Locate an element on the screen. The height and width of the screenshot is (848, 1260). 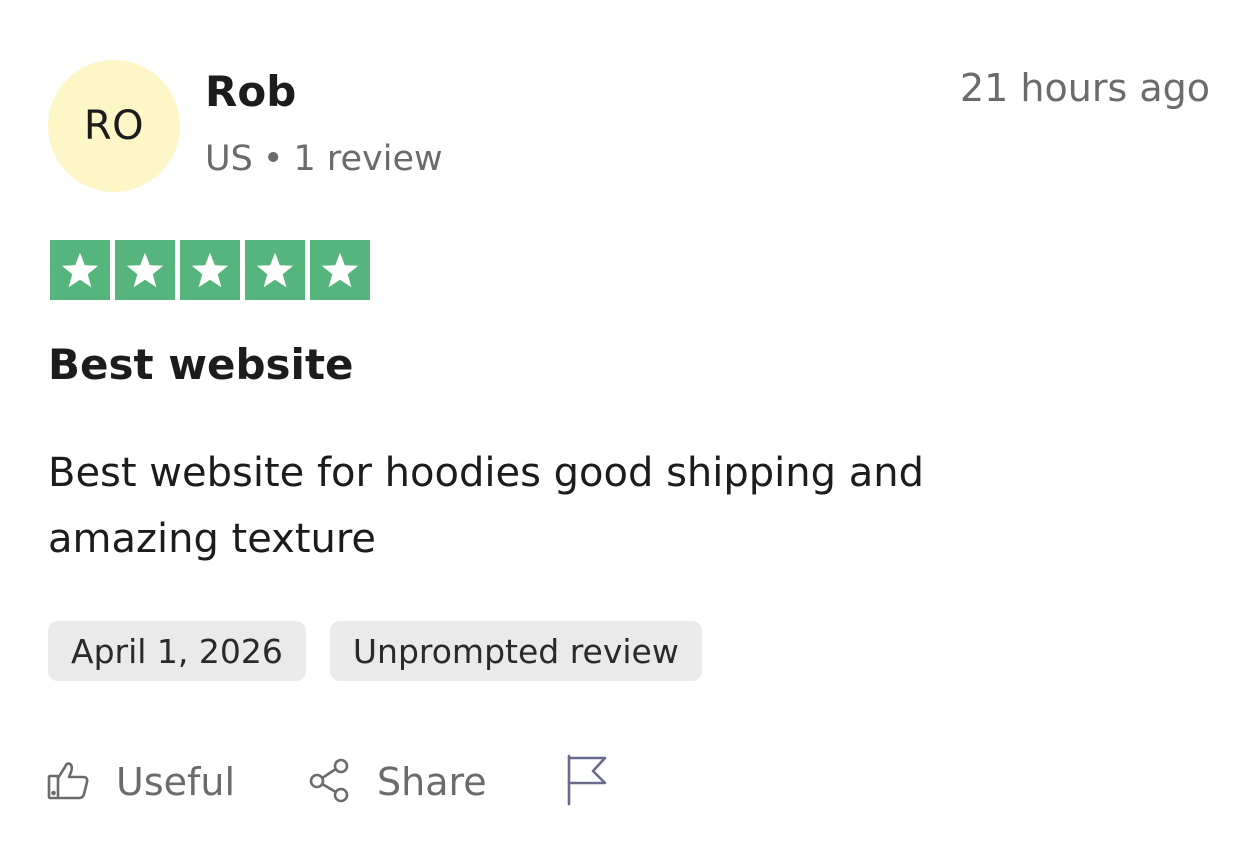
reviewer-review-count: 1 review is located at coordinates (368, 159).